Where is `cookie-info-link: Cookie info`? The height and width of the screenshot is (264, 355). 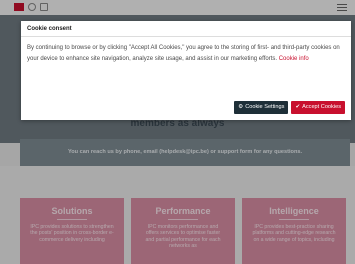 cookie-info-link: Cookie info is located at coordinates (294, 59).